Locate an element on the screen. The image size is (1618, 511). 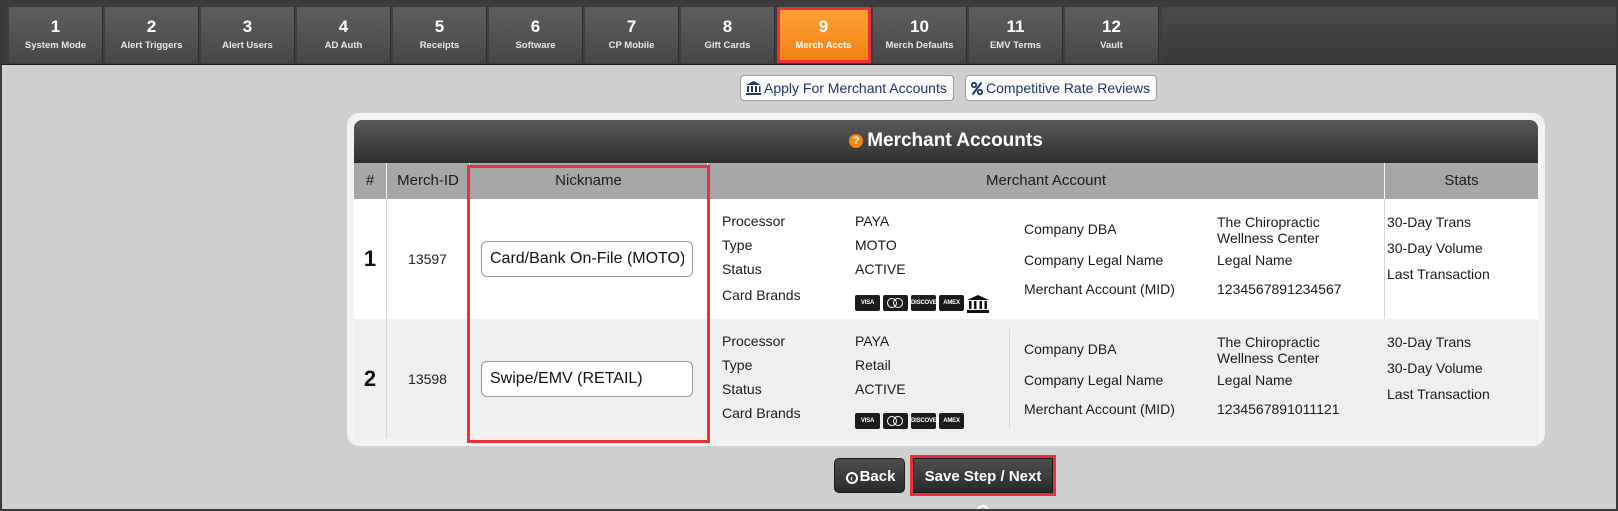
back-button: ‹ Back is located at coordinates (869, 475).